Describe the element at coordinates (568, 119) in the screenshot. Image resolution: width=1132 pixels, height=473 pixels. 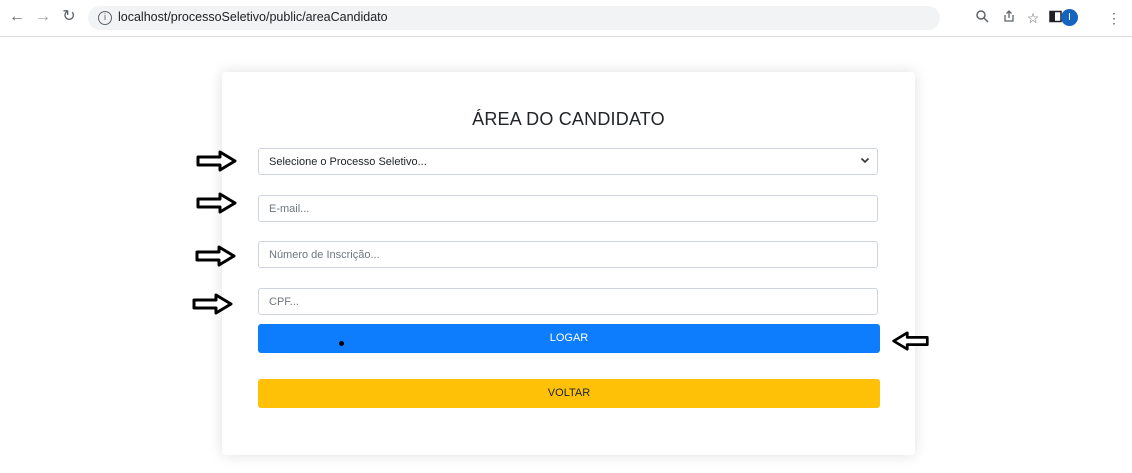
I see `page-title: ÁREA DO CANDIDATO` at that location.